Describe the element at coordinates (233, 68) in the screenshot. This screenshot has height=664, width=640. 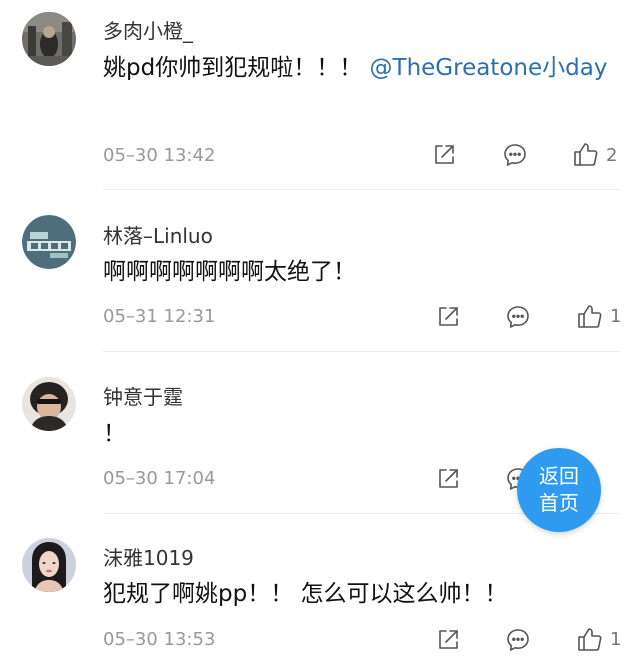
I see `comment-text-body: 姚pd你帅到犯规啦！！！` at that location.